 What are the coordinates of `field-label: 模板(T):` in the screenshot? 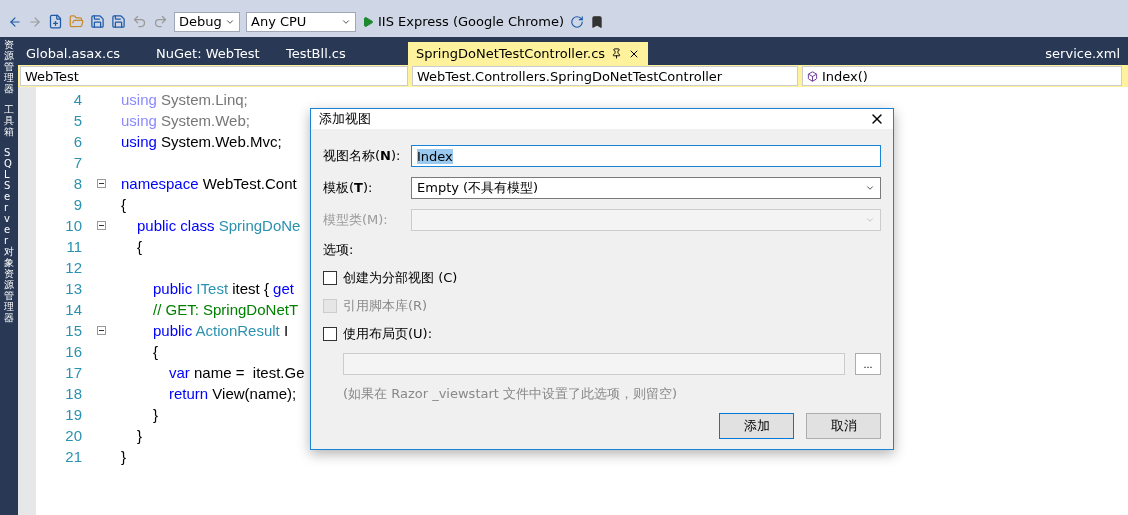 It's located at (348, 188).